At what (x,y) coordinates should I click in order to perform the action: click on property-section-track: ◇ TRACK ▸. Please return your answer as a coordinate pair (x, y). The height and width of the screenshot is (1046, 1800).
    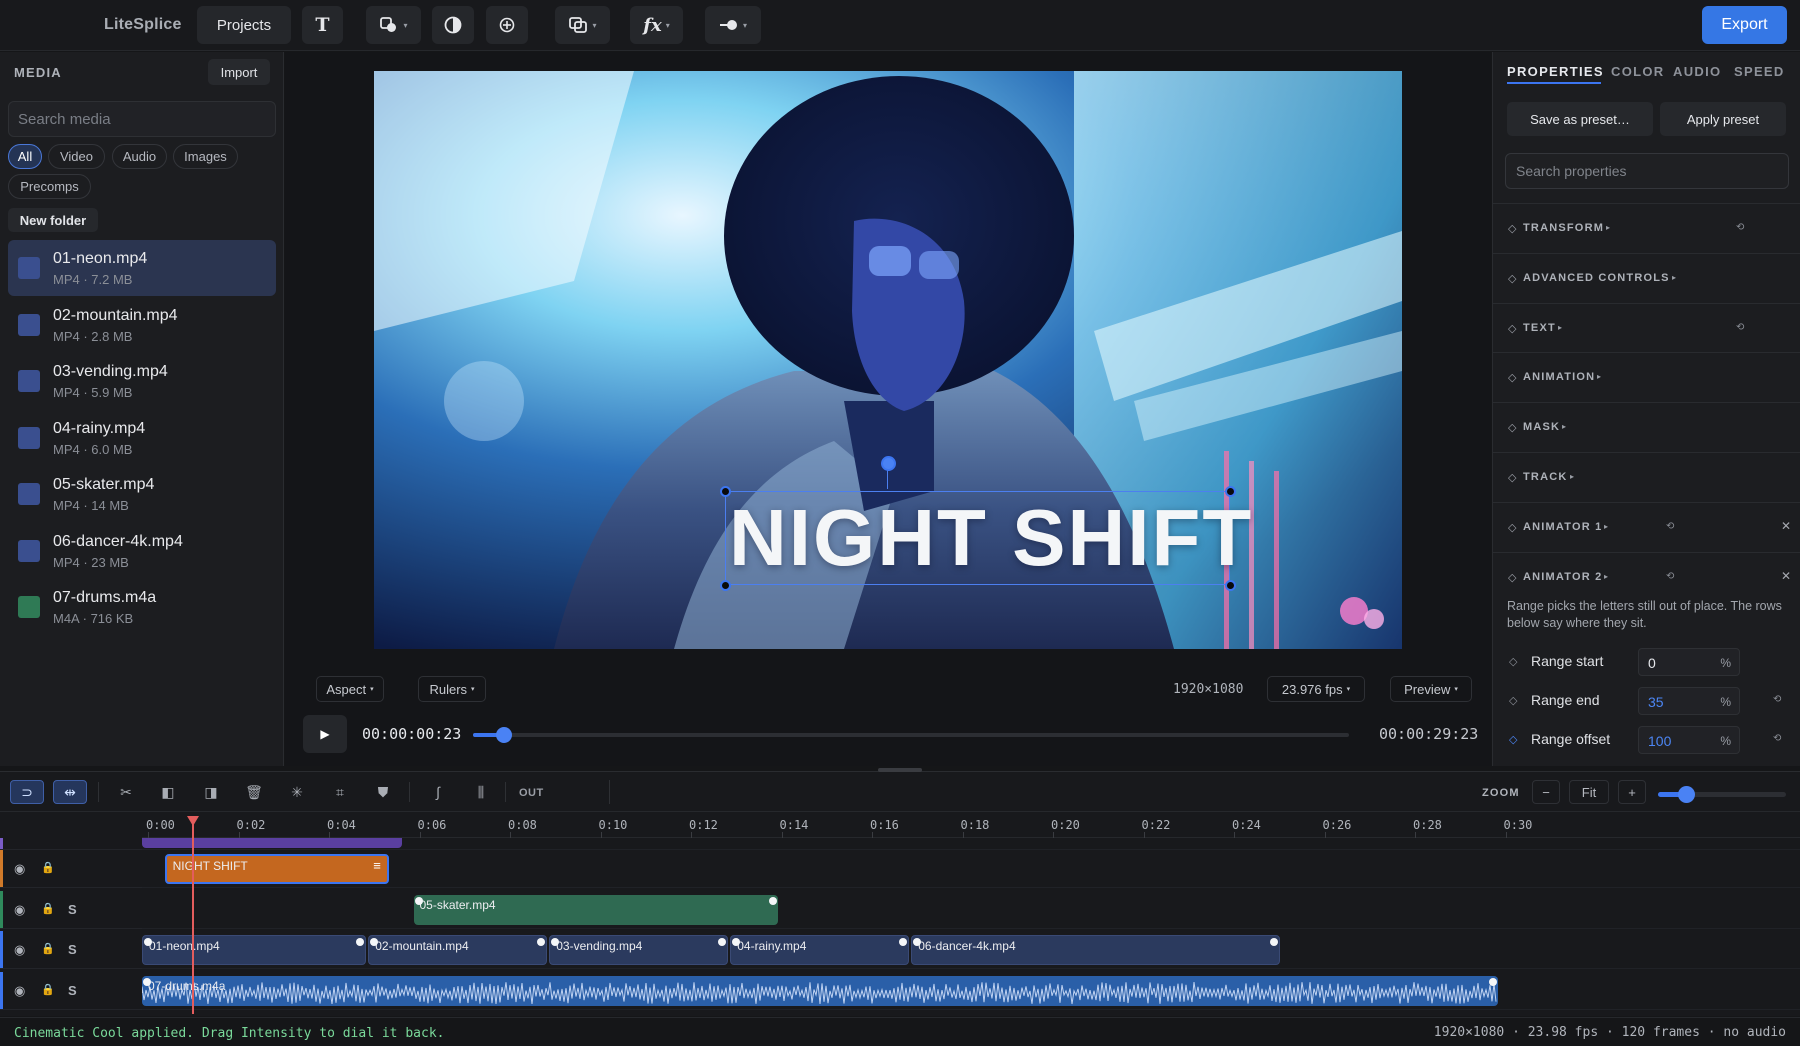
    Looking at the image, I should click on (1646, 477).